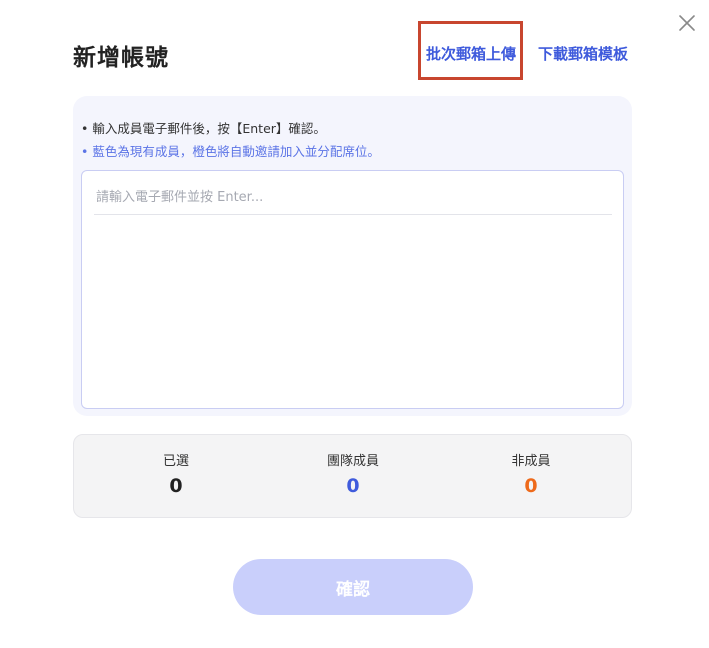  I want to click on selection-stats-panel: 已選 0 團隊成員 0 非成員 0, so click(352, 476).